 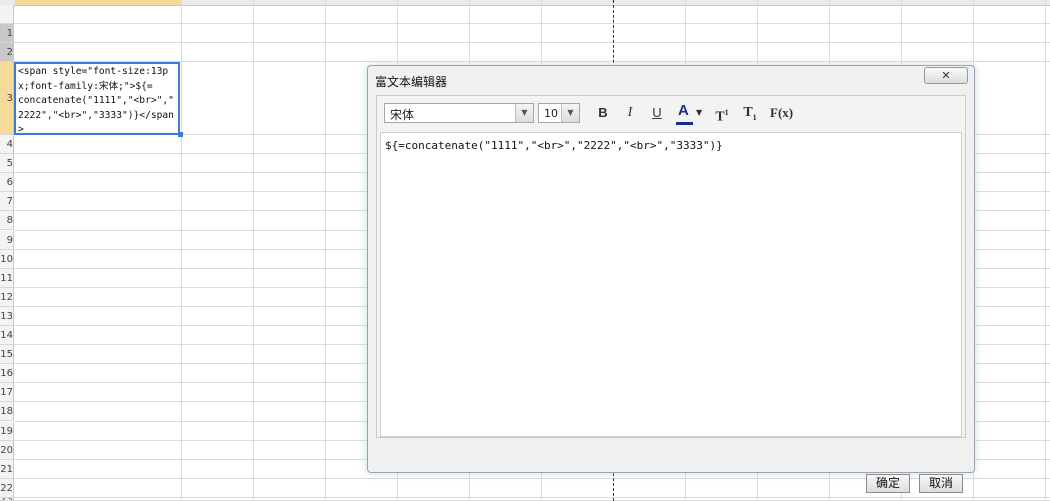 What do you see at coordinates (671, 80) in the screenshot?
I see `dialog-titlebar: 富文本编辑器 ✕` at bounding box center [671, 80].